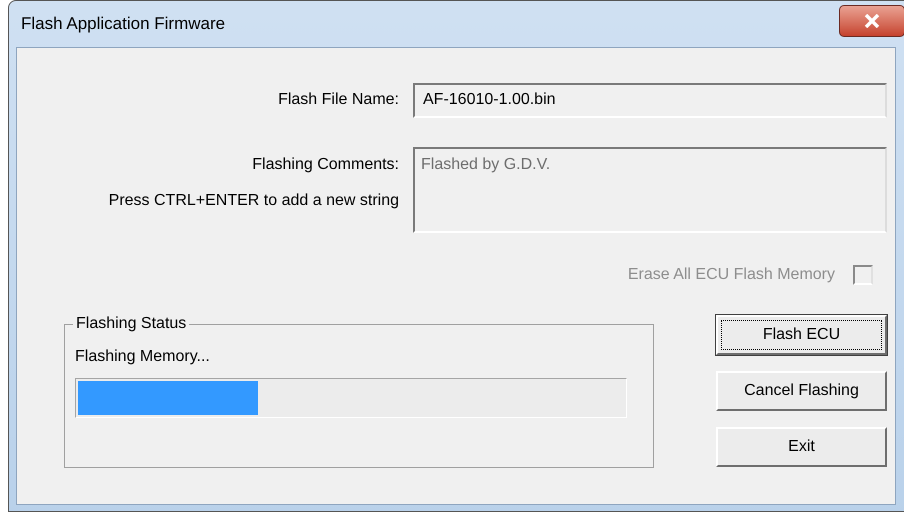 This screenshot has height=516, width=904. I want to click on comments-label: Flashing Comments:, so click(325, 165).